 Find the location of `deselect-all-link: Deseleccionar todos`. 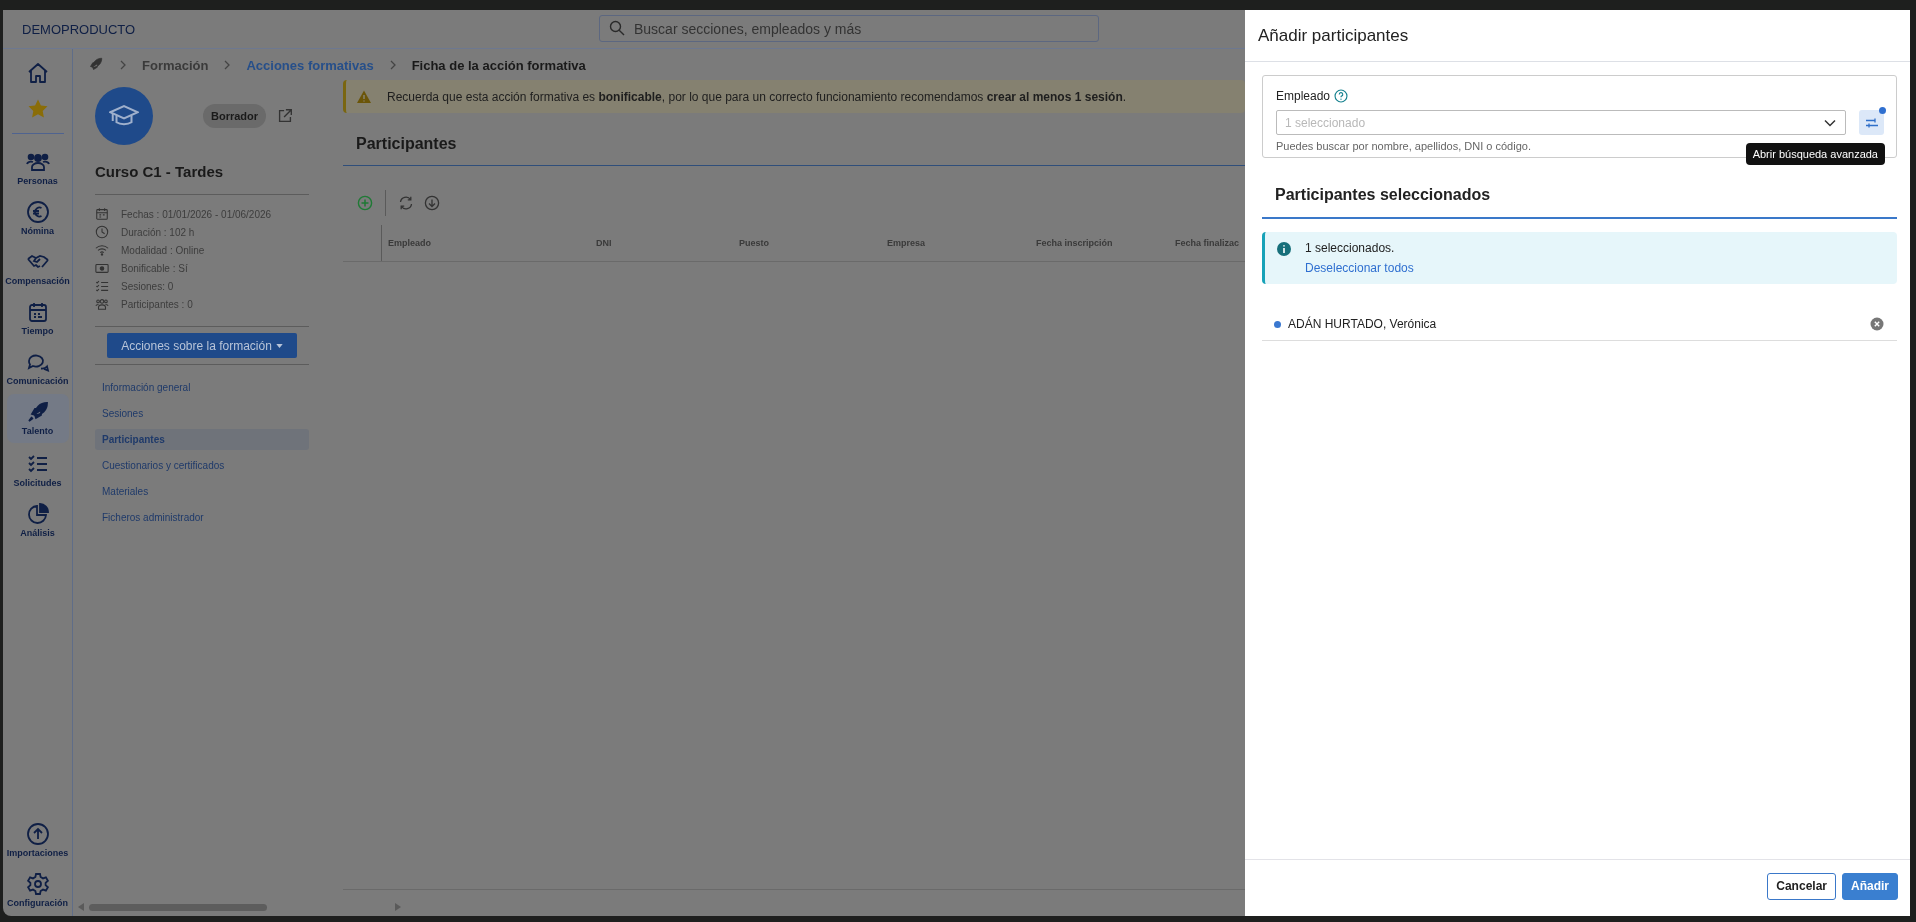

deselect-all-link: Deseleccionar todos is located at coordinates (1359, 268).